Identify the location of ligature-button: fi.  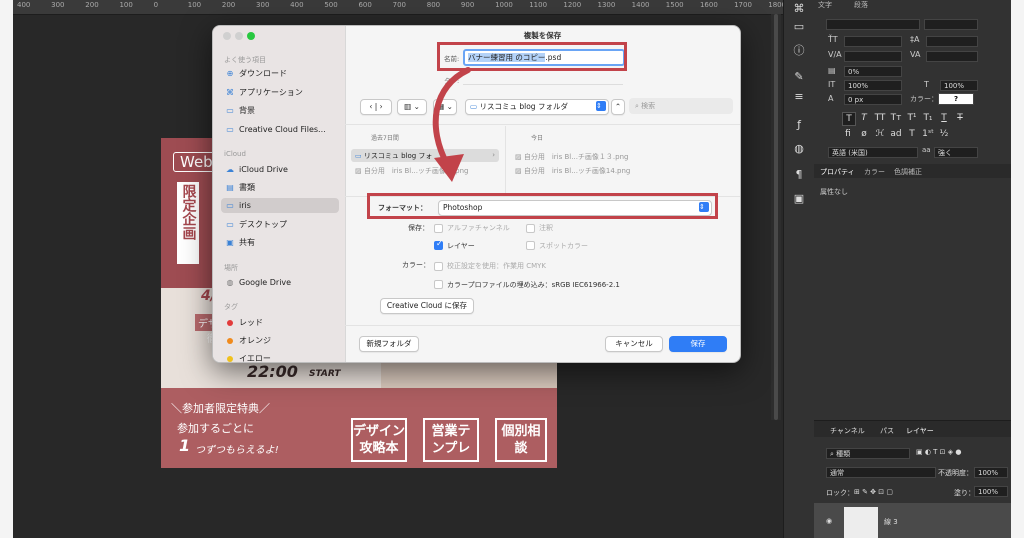
(848, 134).